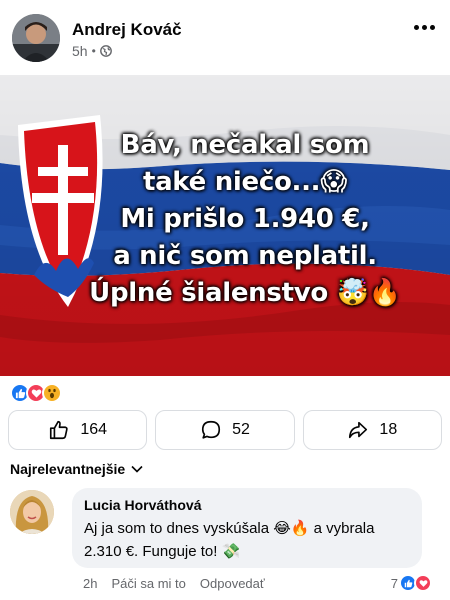  Describe the element at coordinates (225, 37) in the screenshot. I see `post-header: Andrej Kováč 5h •` at that location.